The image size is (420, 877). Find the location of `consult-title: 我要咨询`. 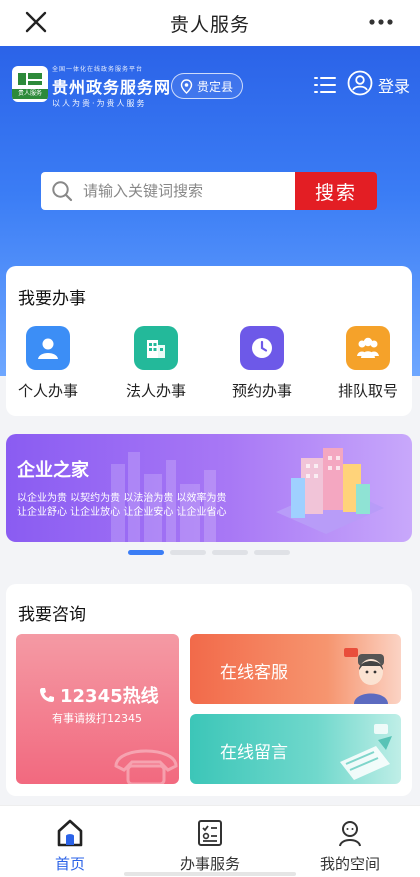

consult-title: 我要咨询 is located at coordinates (52, 615).